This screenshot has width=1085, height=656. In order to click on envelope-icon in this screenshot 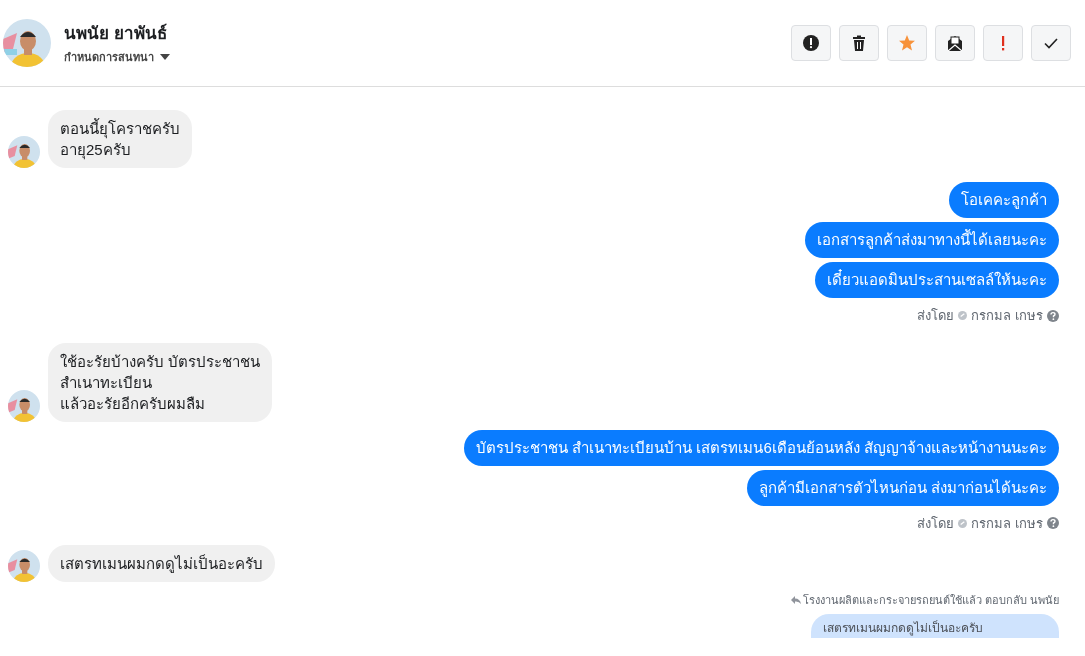, I will do `click(955, 43)`.